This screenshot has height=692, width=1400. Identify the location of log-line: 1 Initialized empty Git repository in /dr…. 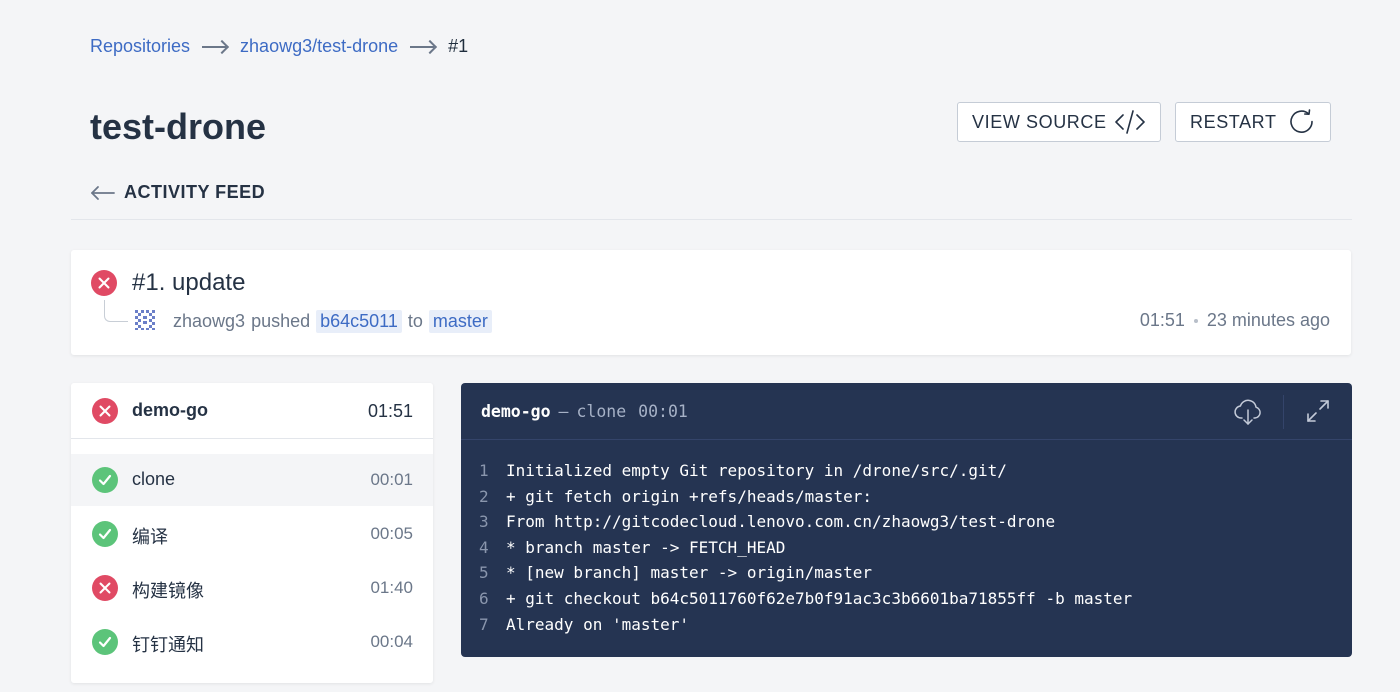
(805, 471).